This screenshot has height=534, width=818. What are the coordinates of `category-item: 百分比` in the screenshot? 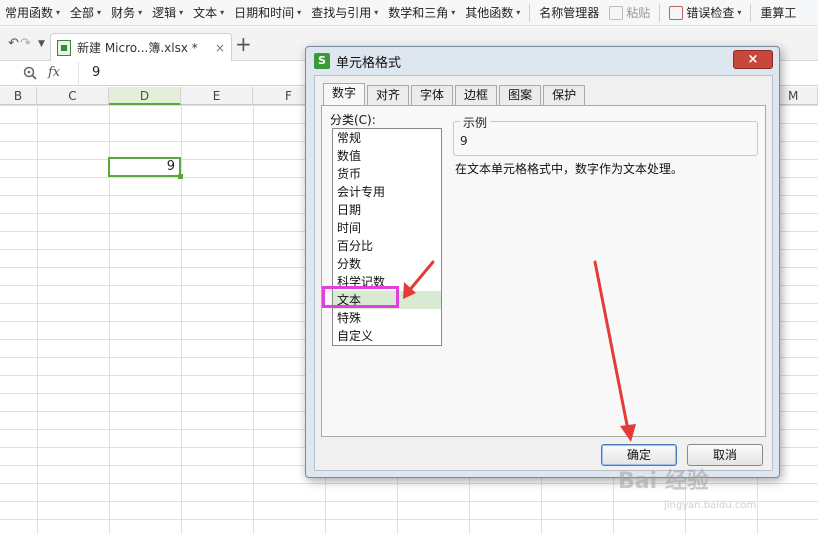 It's located at (387, 246).